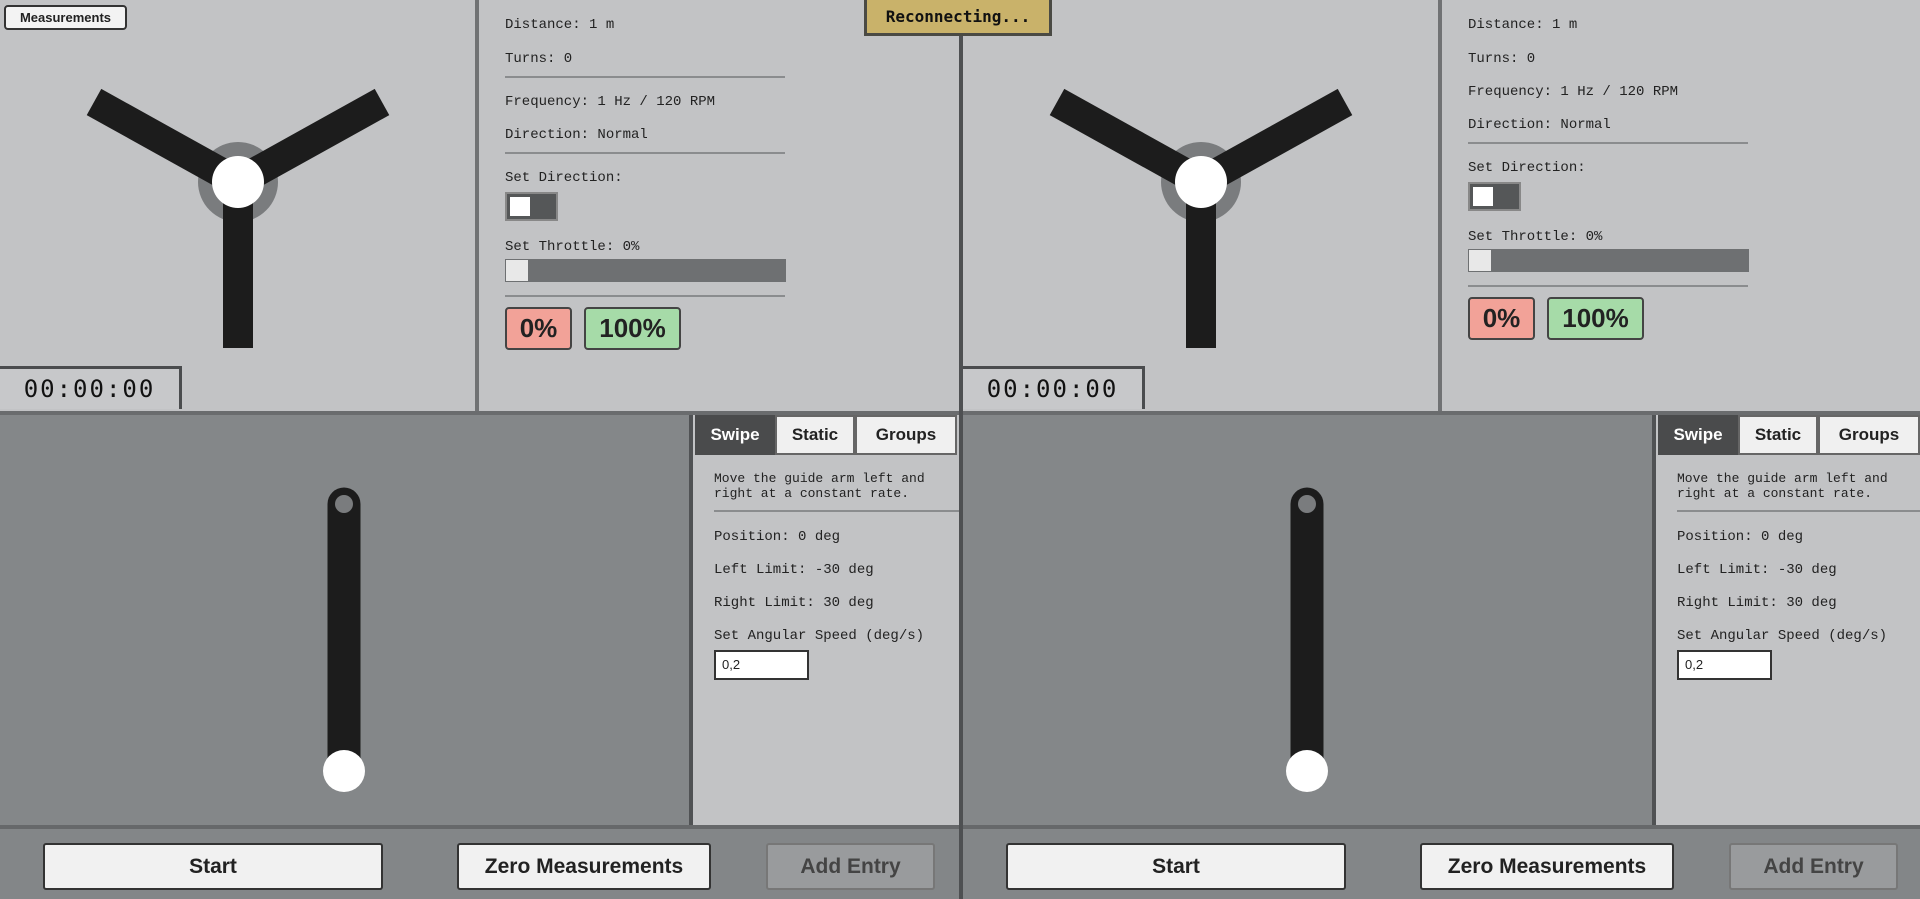  I want to click on propeller-view: Measurements 00:00:00, so click(237, 205).